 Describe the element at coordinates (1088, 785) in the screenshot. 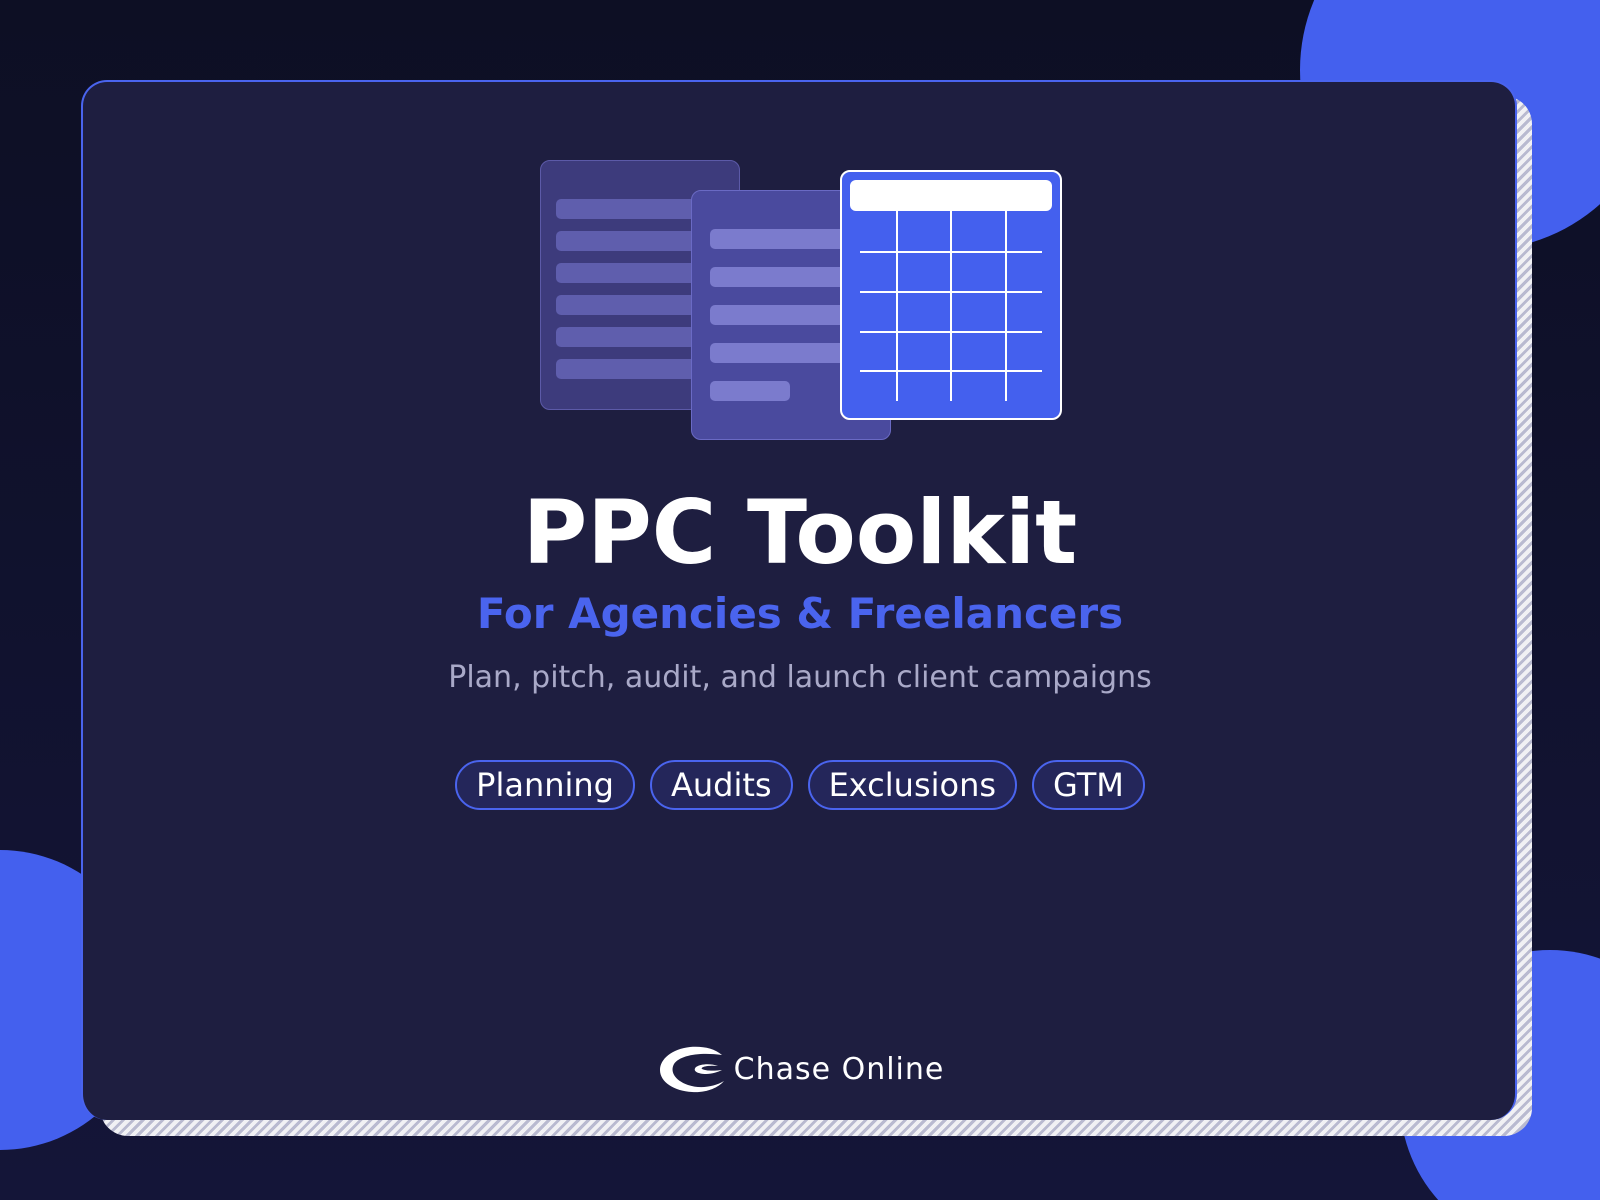

I see `tag-gtm: GTM` at that location.